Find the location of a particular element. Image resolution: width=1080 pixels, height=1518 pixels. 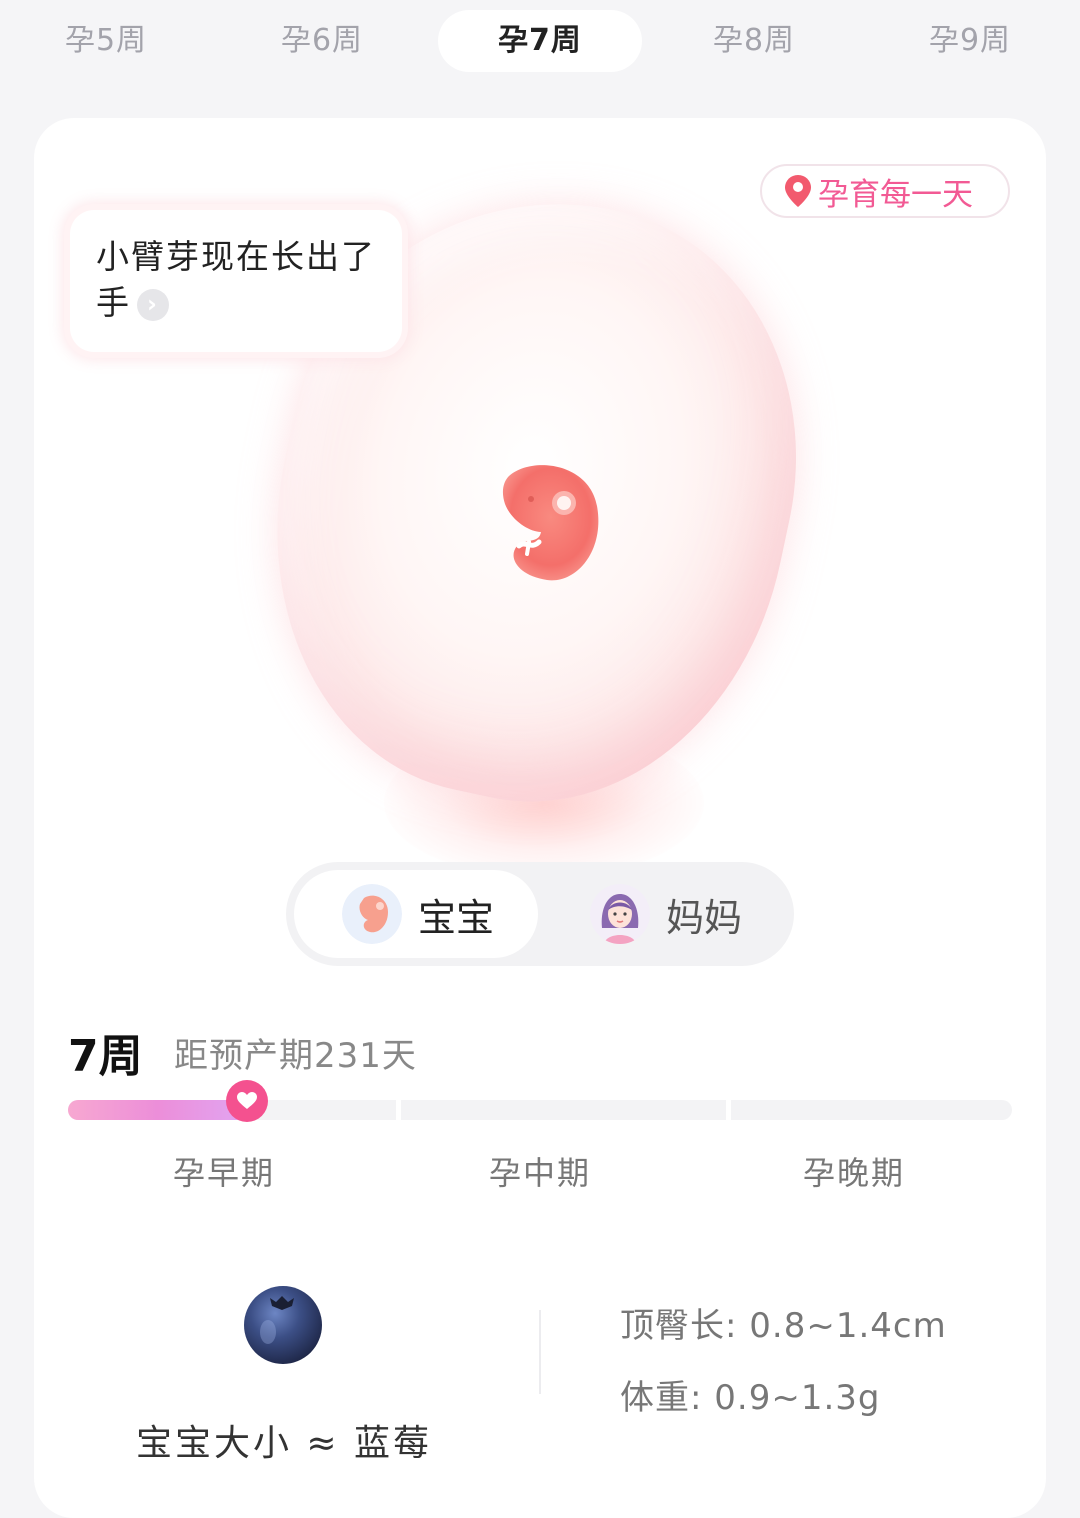

baby-size-comparison: 宝宝大小 ≈ 蓝莓 is located at coordinates (284, 1443).